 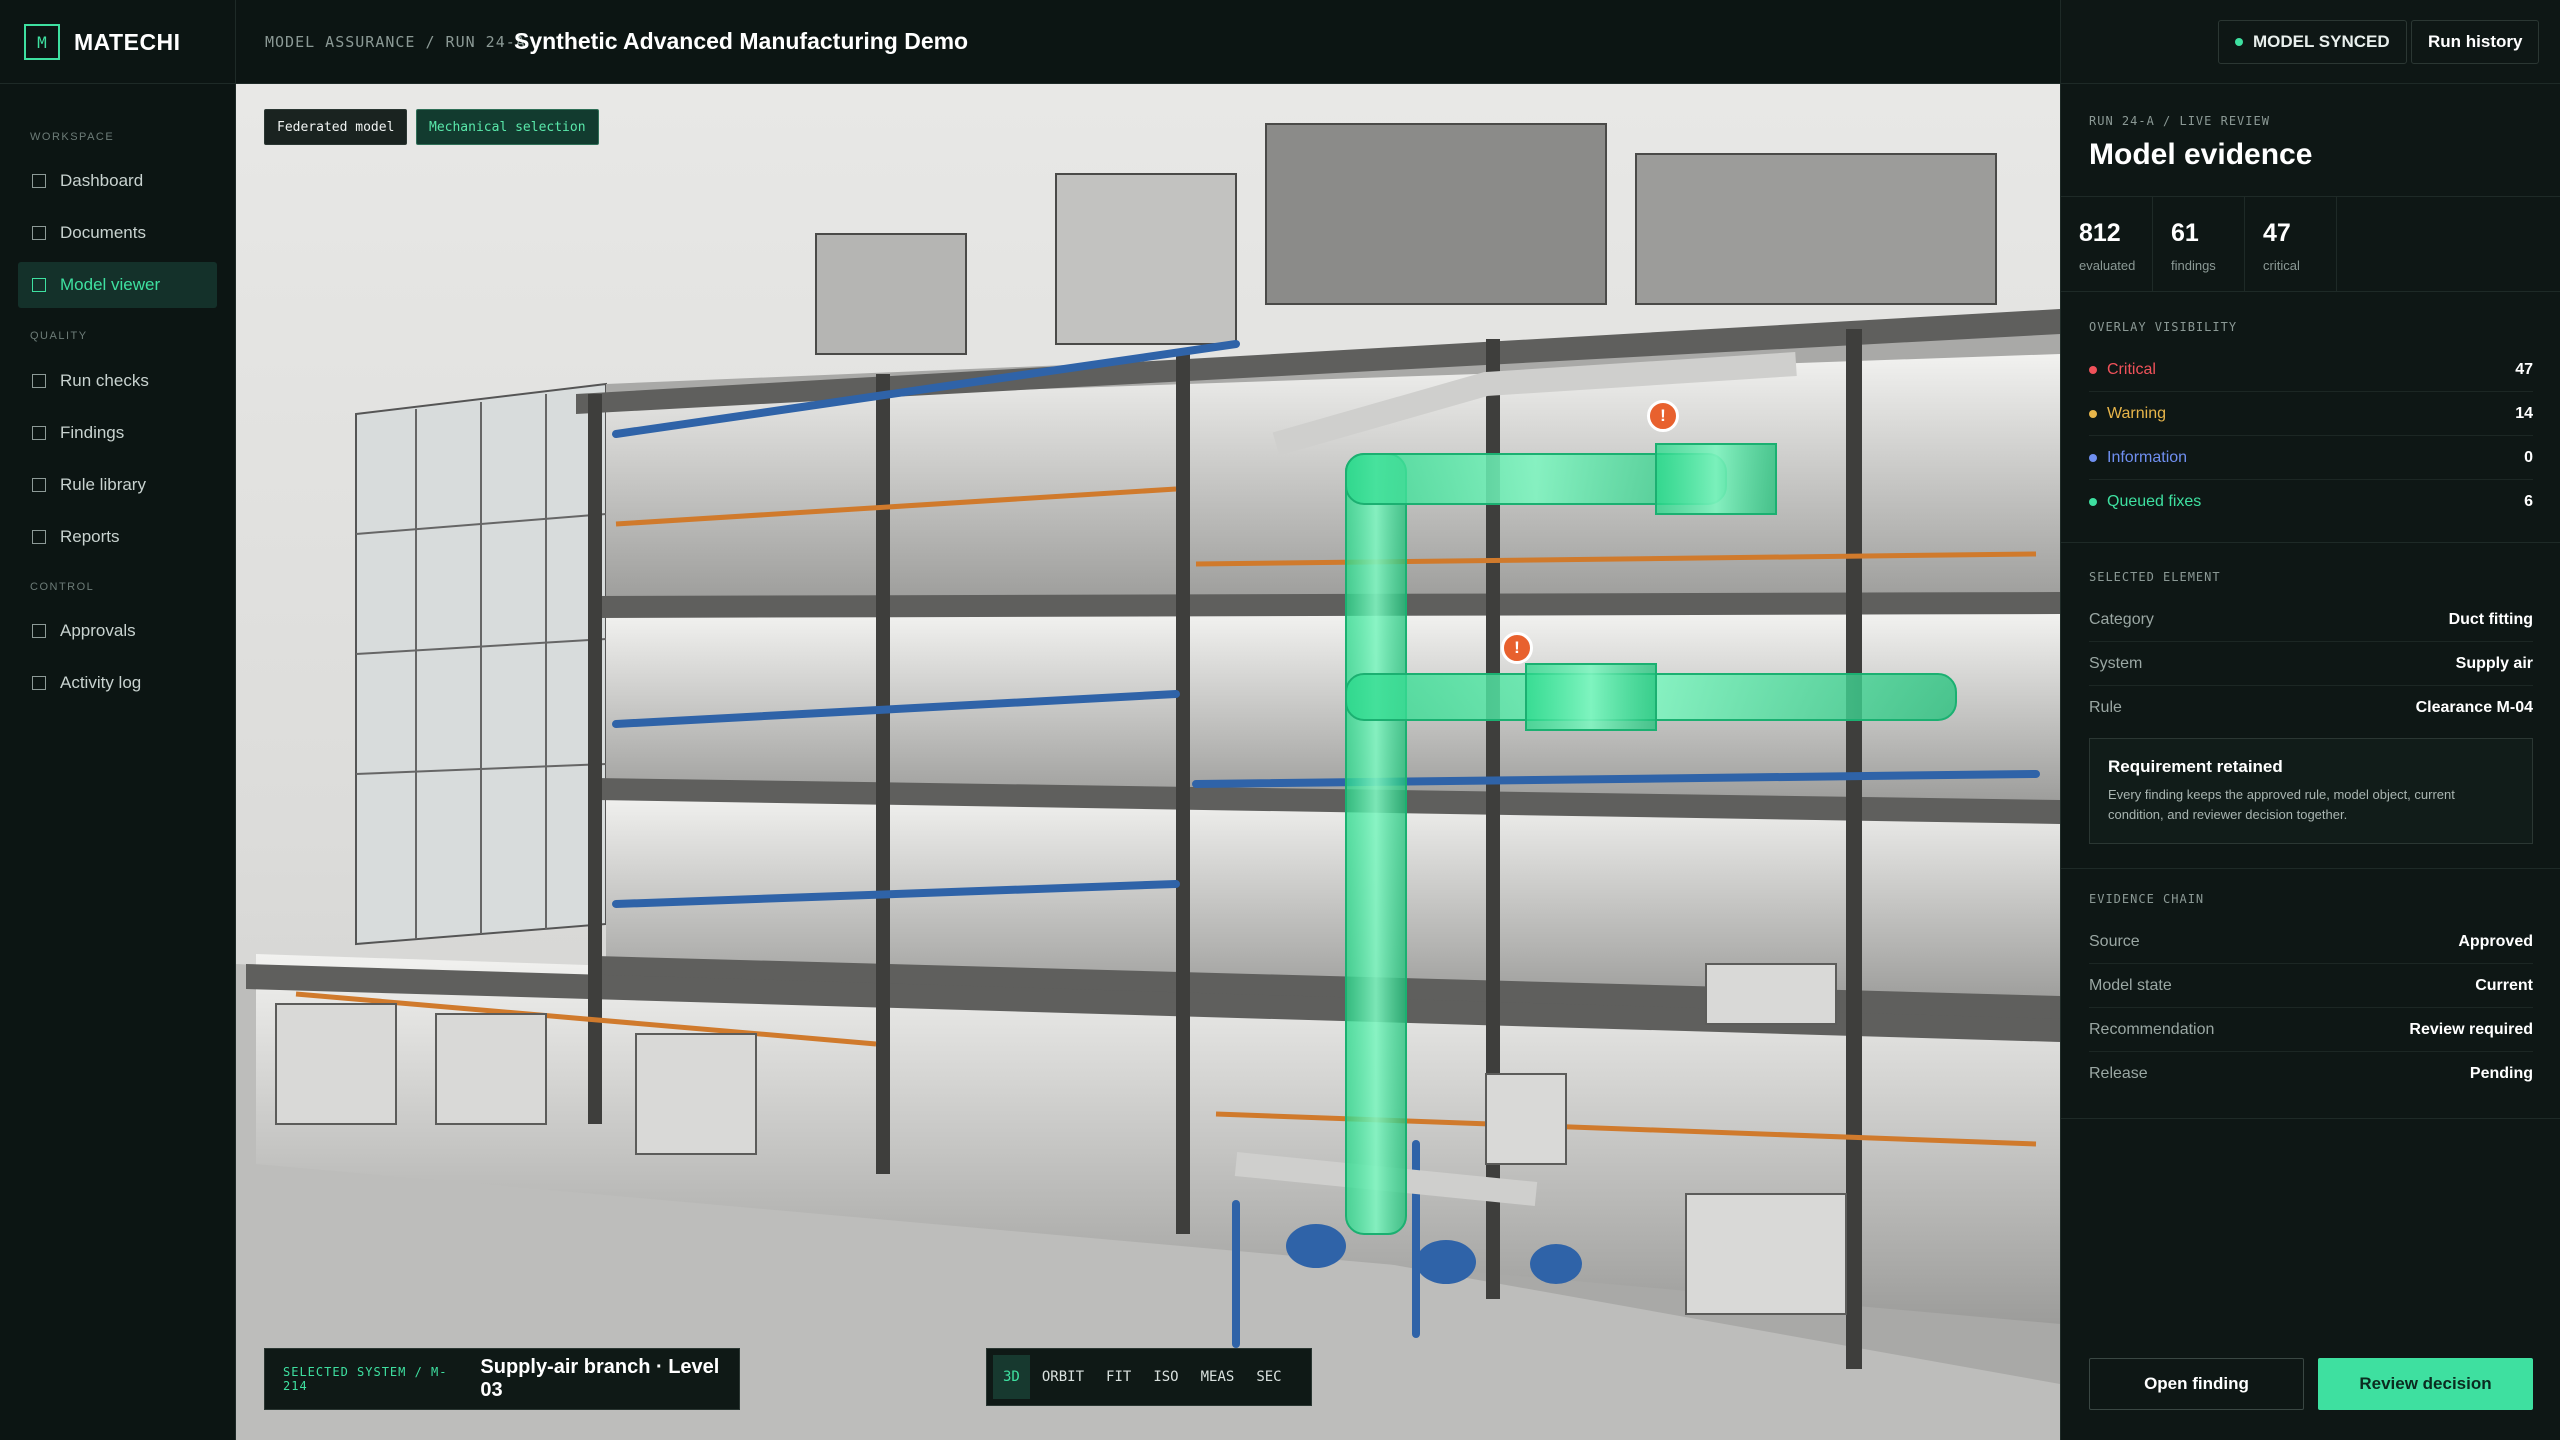 I want to click on element-row-system: System Supply air, so click(x=2311, y=664).